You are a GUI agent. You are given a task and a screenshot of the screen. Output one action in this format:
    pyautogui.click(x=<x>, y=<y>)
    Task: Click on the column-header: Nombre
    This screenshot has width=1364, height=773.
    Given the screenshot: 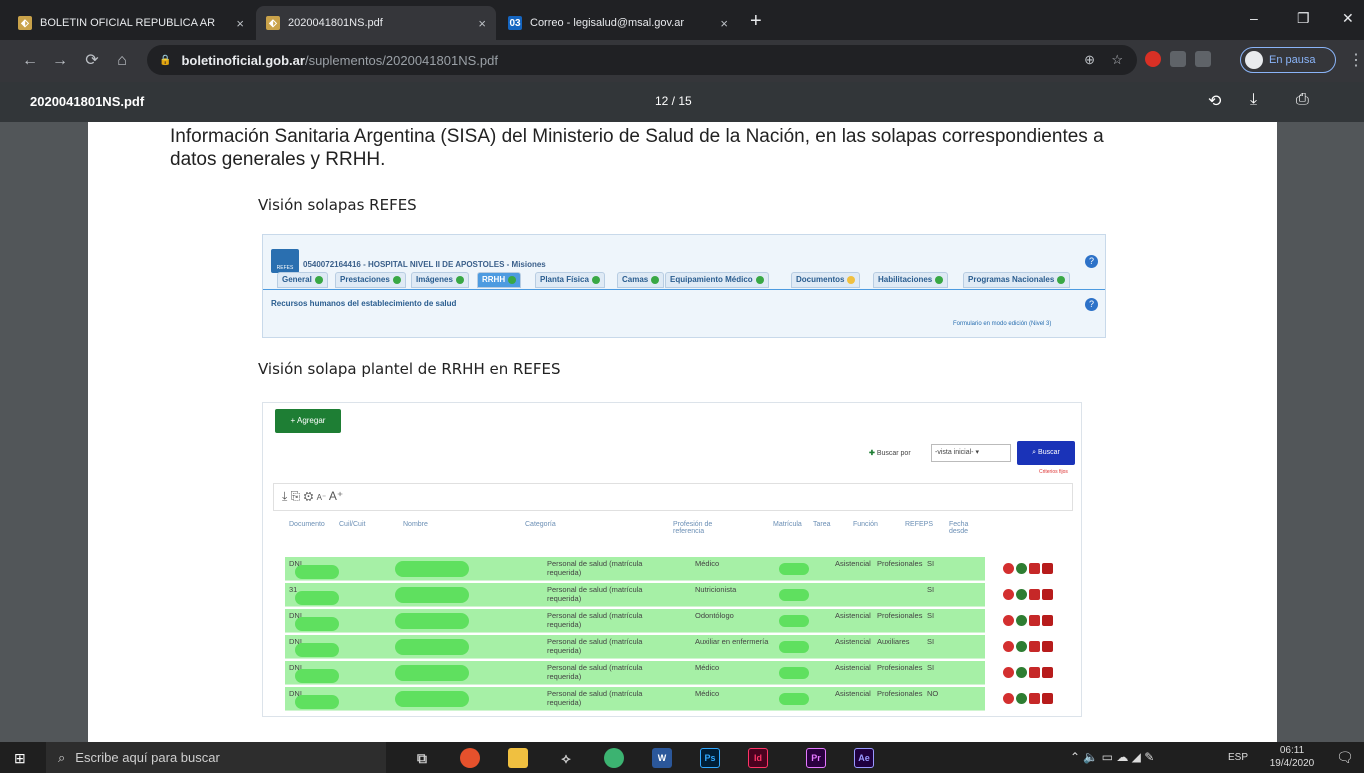 What is the action you would take?
    pyautogui.click(x=415, y=524)
    